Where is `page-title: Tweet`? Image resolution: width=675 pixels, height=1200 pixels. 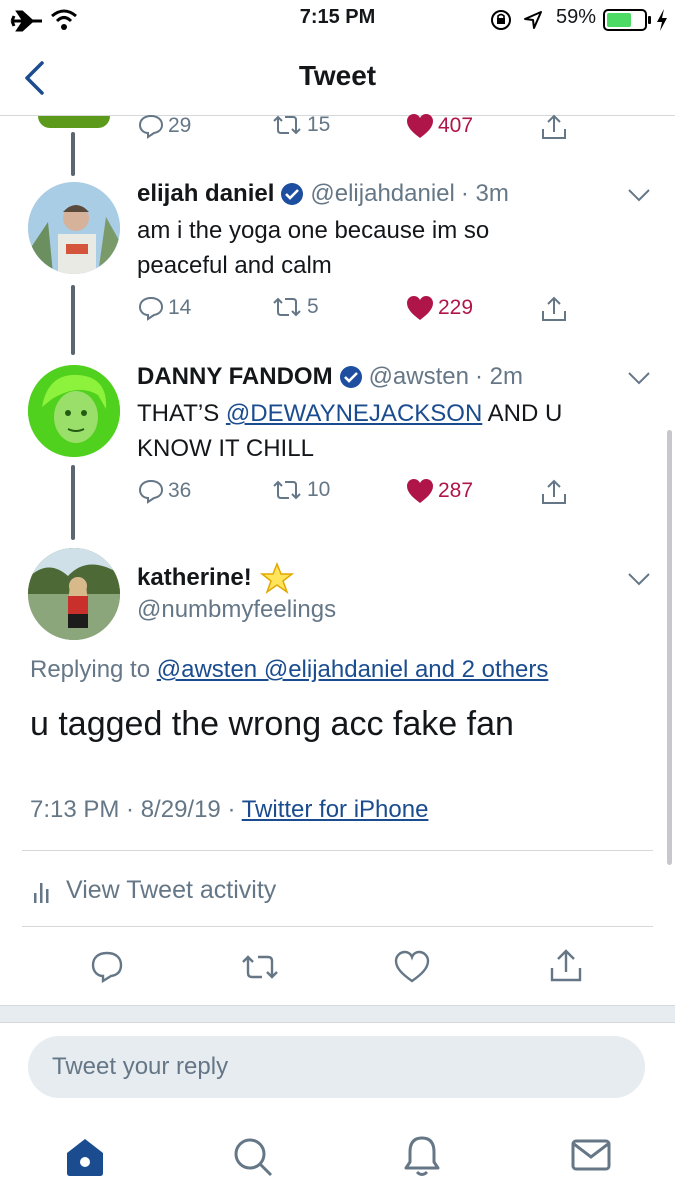
page-title: Tweet is located at coordinates (337, 75).